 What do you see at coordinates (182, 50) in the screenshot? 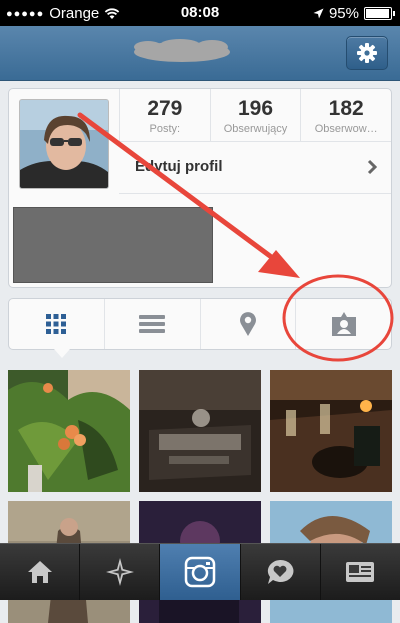
I see `redacted-username` at bounding box center [182, 50].